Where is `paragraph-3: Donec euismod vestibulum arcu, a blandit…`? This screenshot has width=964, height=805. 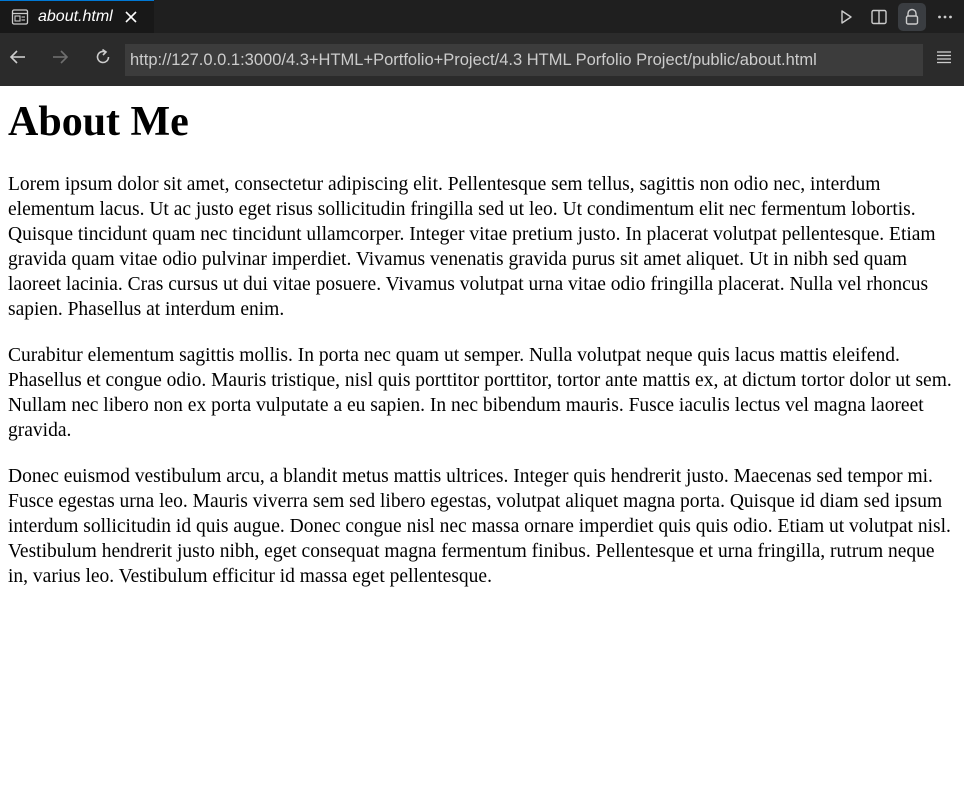
paragraph-3: Donec euismod vestibulum arcu, a blandit… is located at coordinates (479, 526).